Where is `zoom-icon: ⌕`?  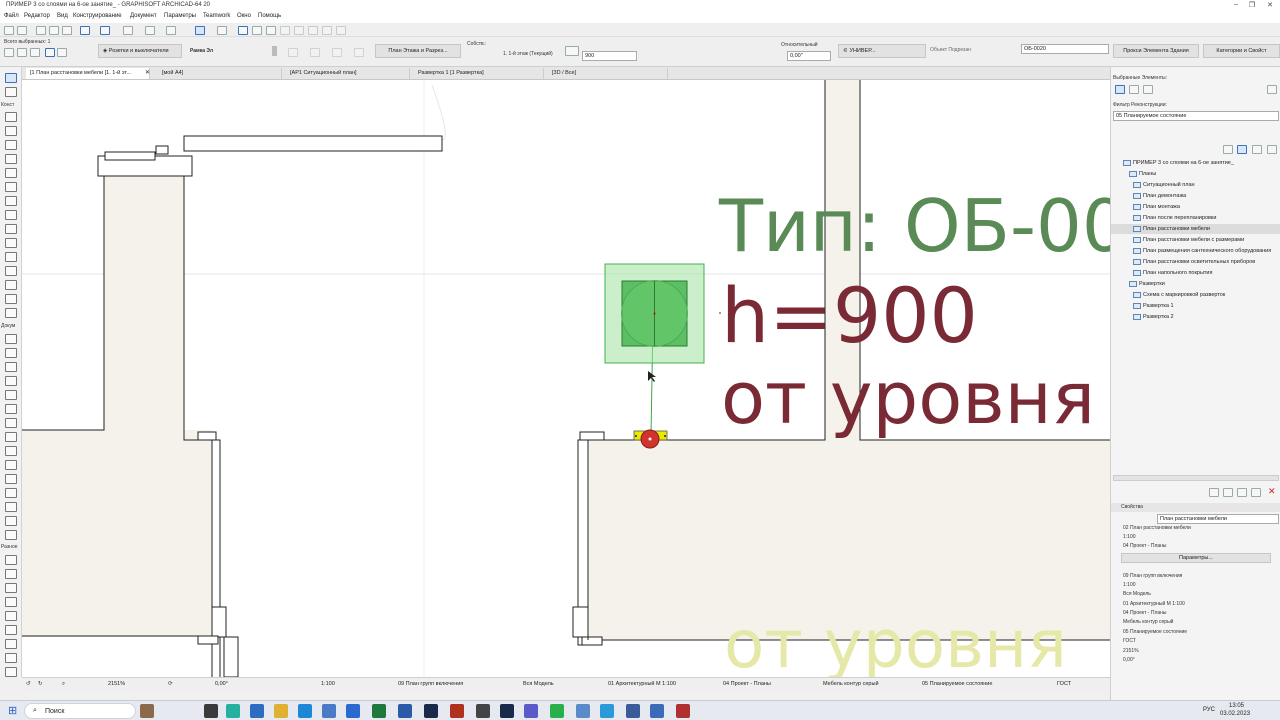
zoom-icon: ⌕ is located at coordinates (63, 684).